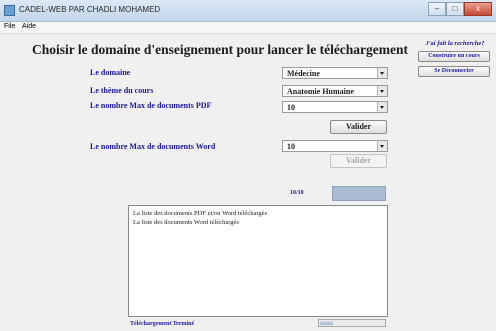  I want to click on progress-indicator-box, so click(359, 193).